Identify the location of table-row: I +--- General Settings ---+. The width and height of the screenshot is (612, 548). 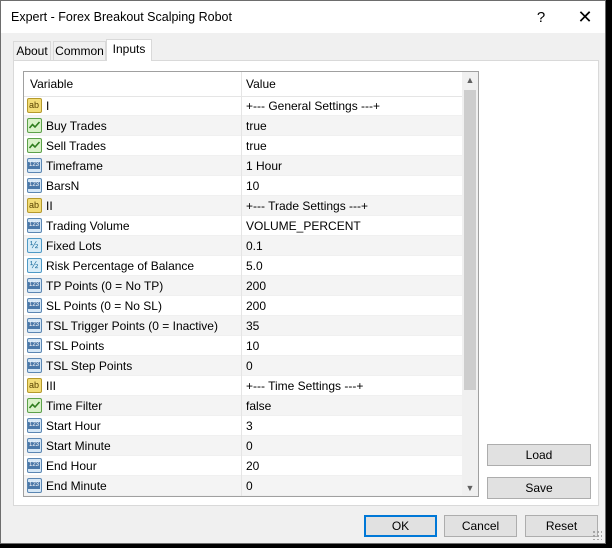
(243, 106).